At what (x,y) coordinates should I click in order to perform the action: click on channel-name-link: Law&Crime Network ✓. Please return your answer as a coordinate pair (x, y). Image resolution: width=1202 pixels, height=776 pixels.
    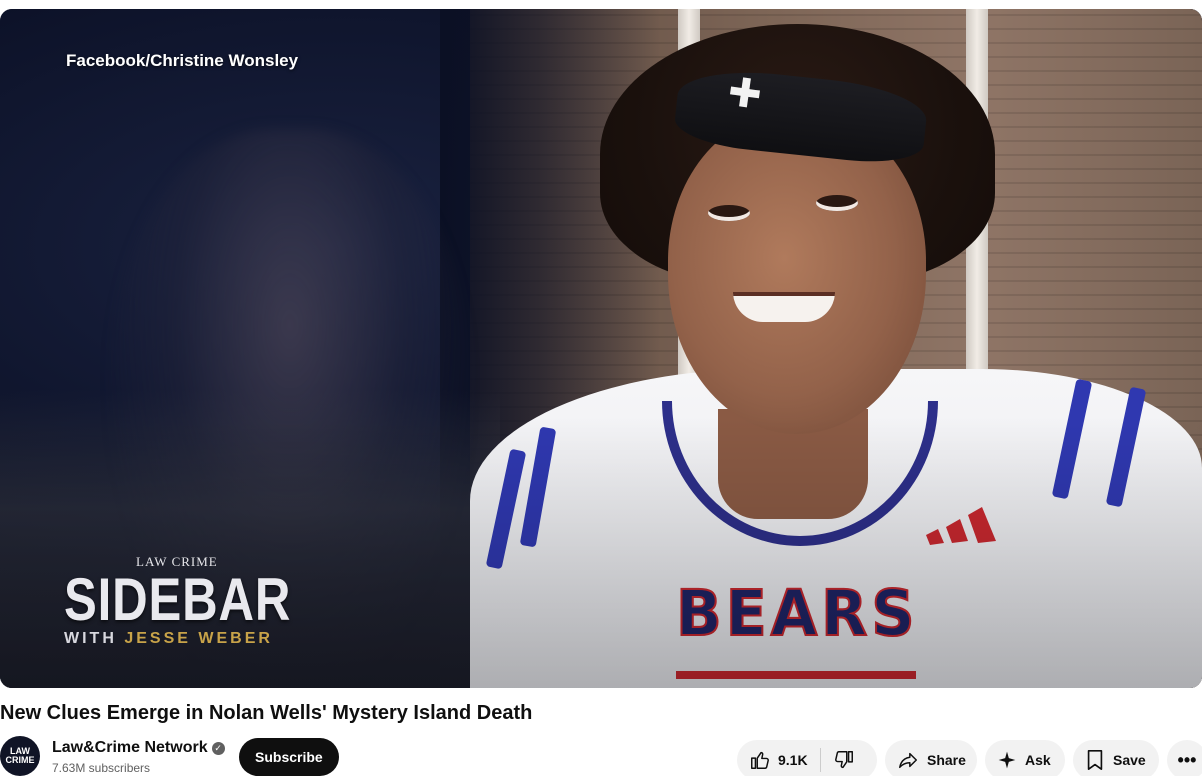
    Looking at the image, I should click on (138, 748).